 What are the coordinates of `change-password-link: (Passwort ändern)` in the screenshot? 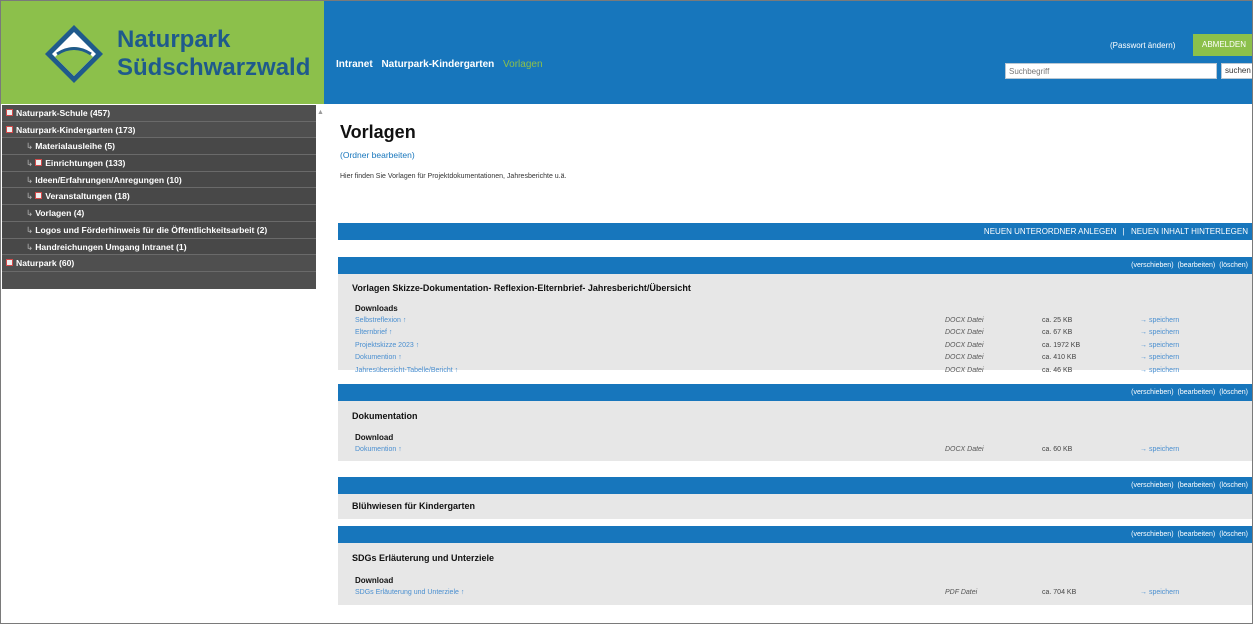 It's located at (1142, 45).